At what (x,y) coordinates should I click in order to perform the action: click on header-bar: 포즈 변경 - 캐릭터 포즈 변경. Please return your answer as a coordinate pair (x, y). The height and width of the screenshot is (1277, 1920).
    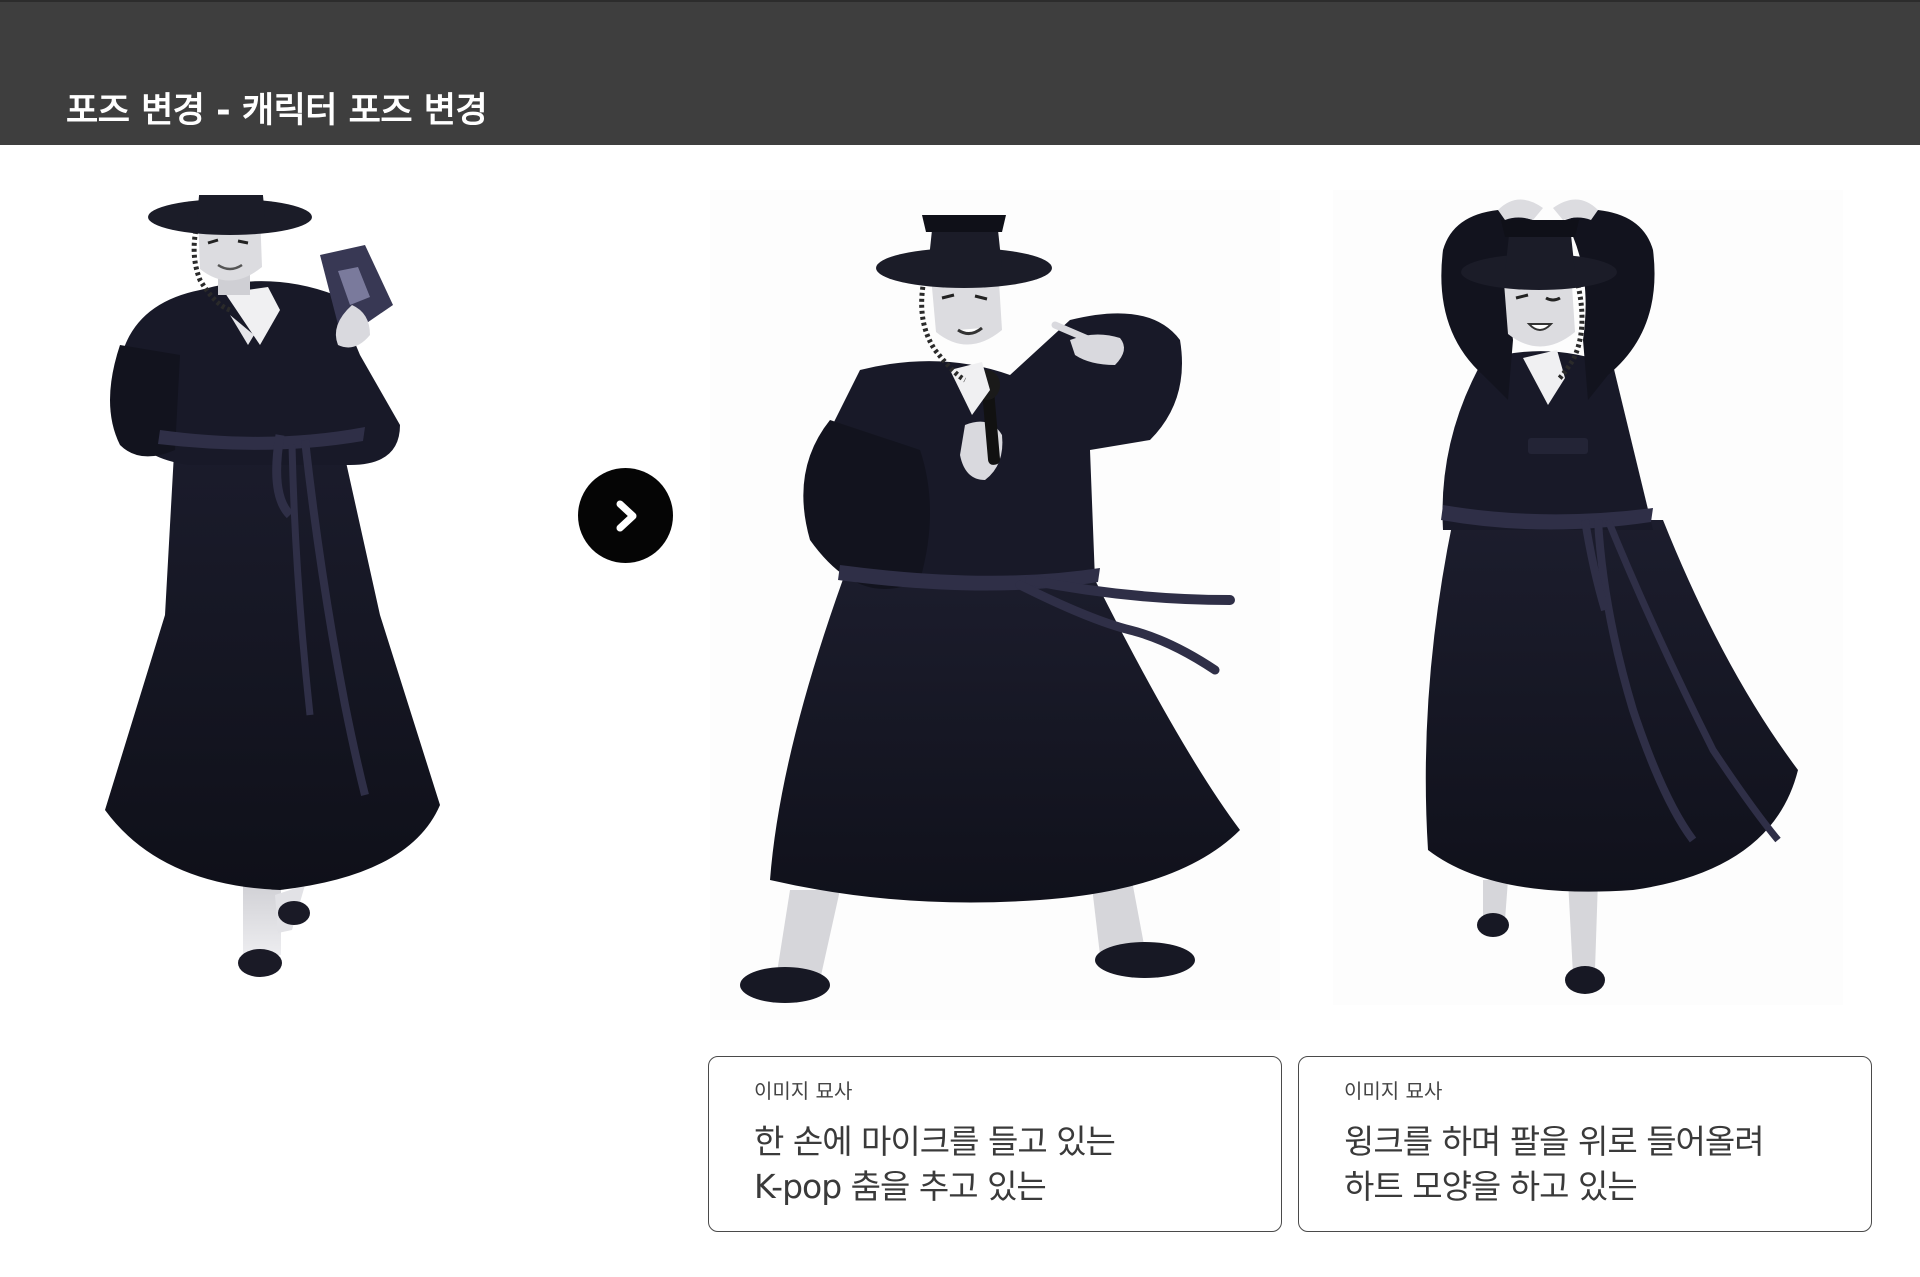
    Looking at the image, I should click on (960, 72).